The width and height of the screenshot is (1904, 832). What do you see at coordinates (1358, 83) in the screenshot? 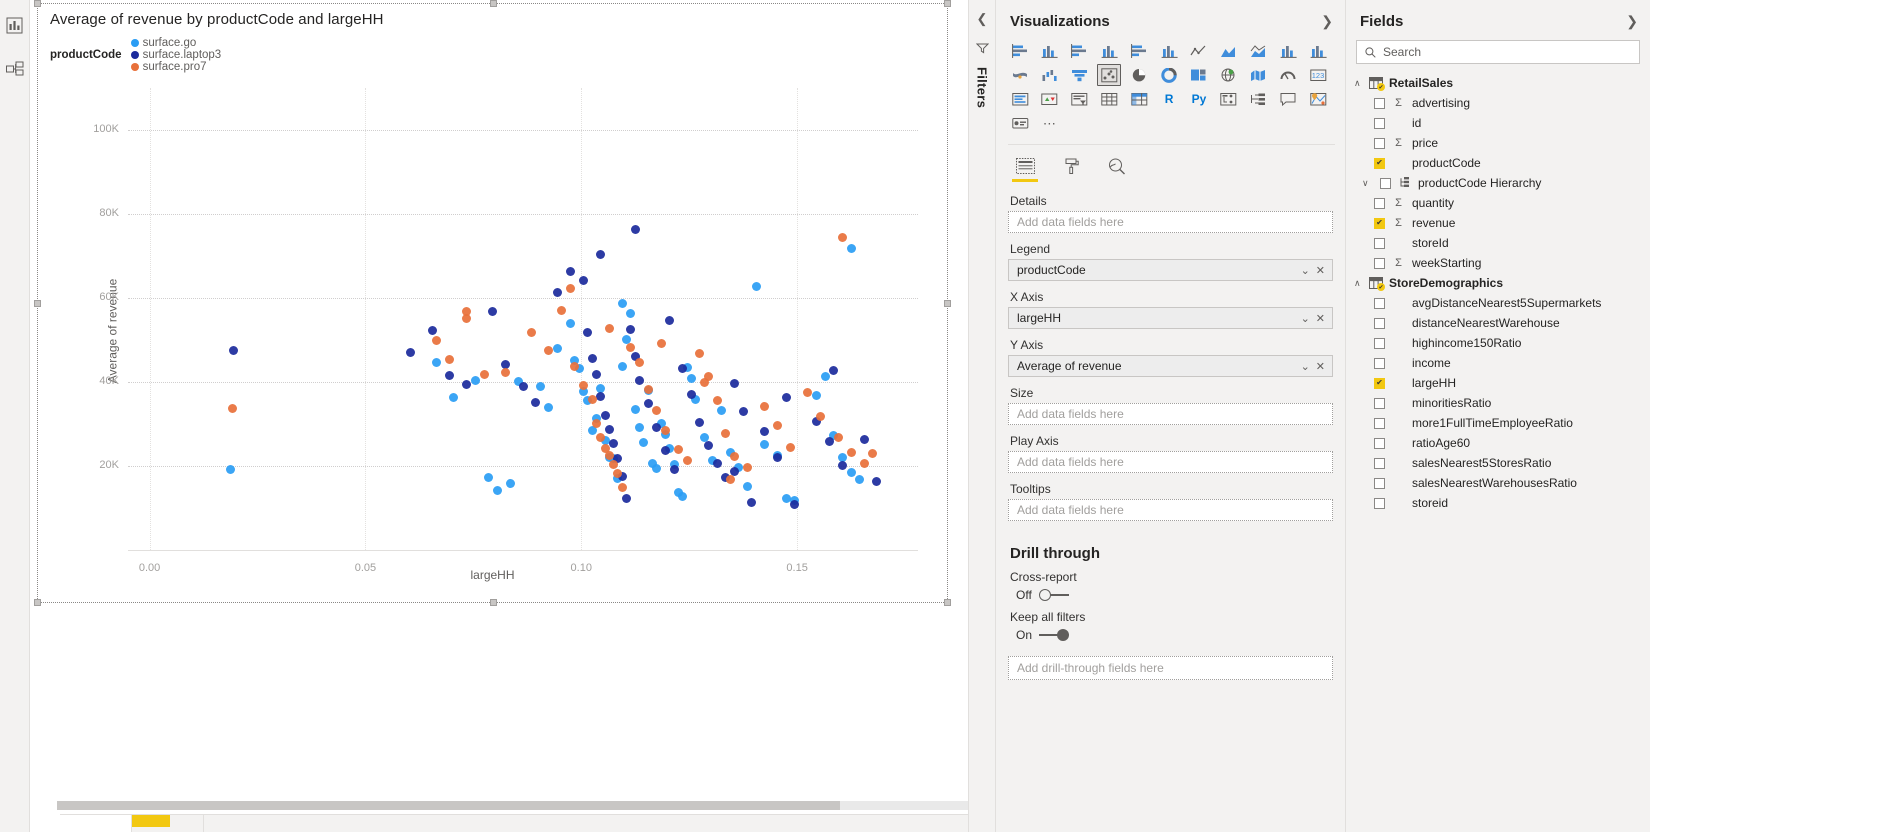
I see `chevron-up-icon: ∧` at bounding box center [1358, 83].